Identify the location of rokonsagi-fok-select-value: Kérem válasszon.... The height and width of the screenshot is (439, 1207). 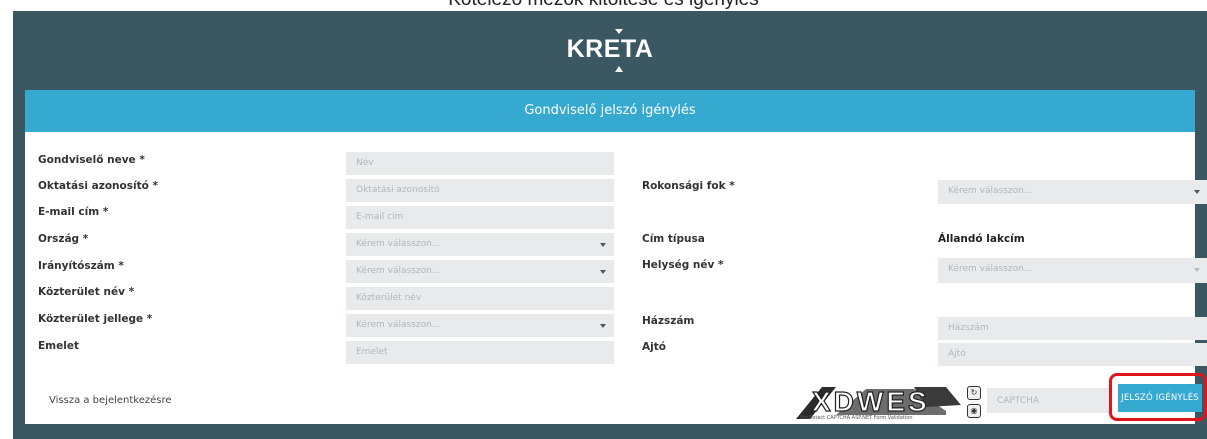
(990, 191).